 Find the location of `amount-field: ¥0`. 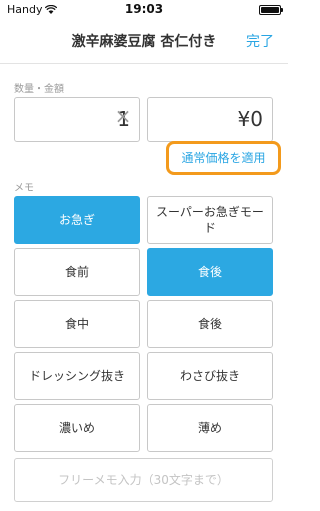

amount-field: ¥0 is located at coordinates (210, 119).